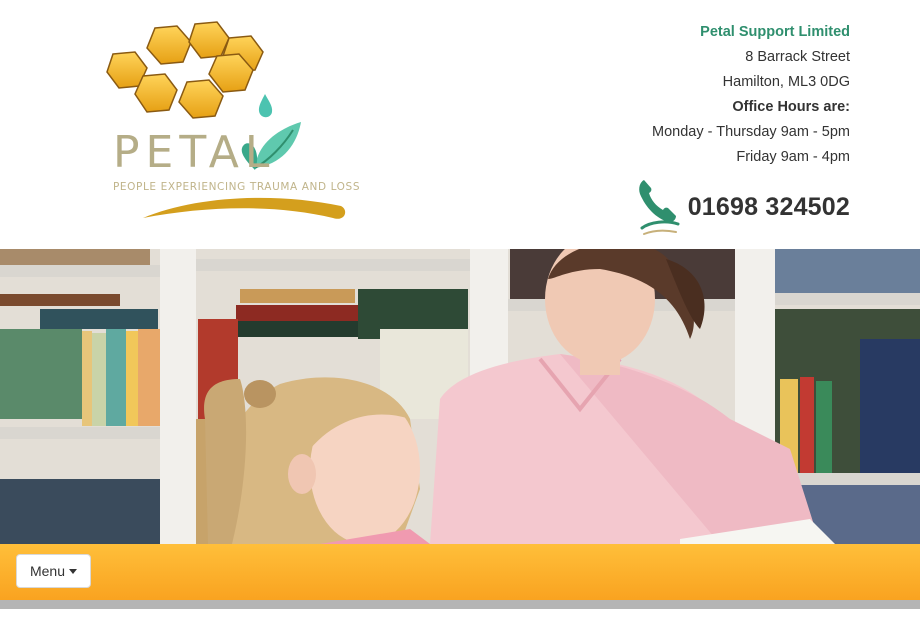  I want to click on telephone-icon, so click(659, 207).